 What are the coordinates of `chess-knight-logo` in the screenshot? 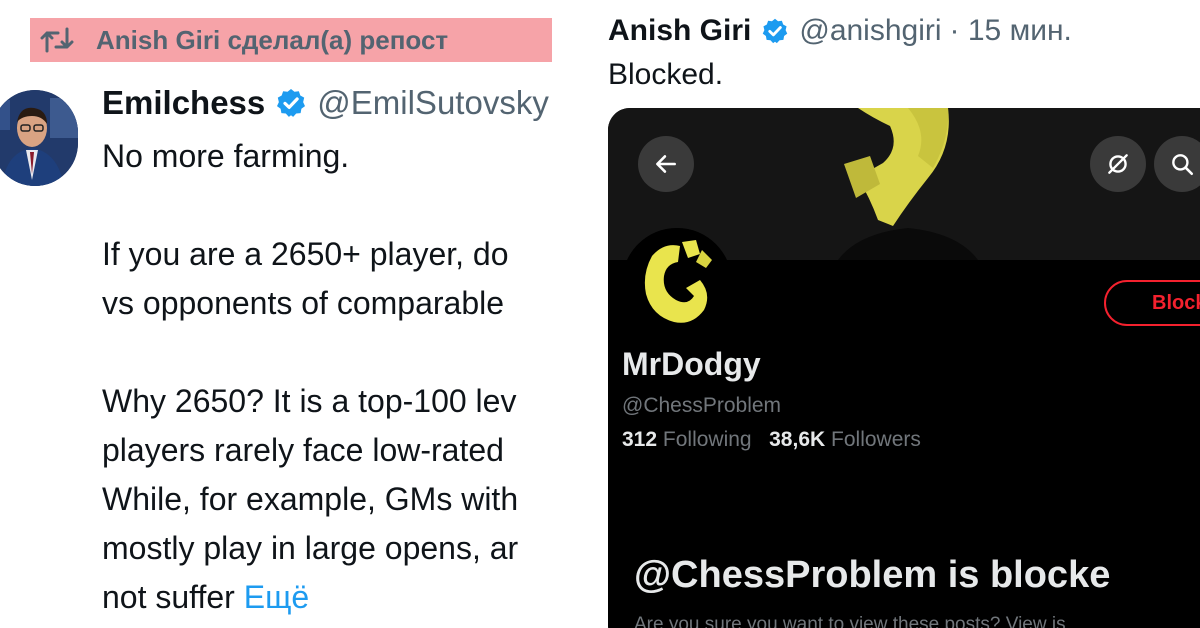 It's located at (677, 283).